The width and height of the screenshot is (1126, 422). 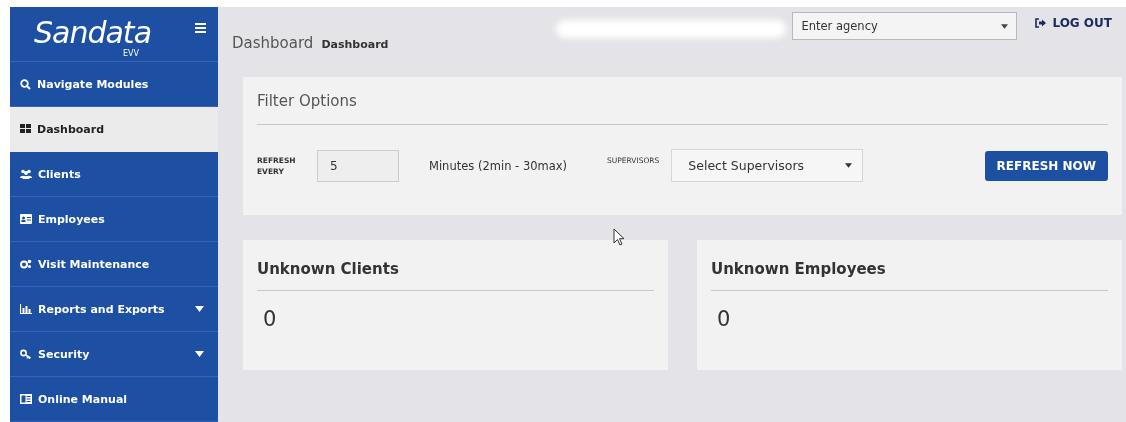 I want to click on minutes-hint: Minutes (2min - 30max), so click(x=499, y=165).